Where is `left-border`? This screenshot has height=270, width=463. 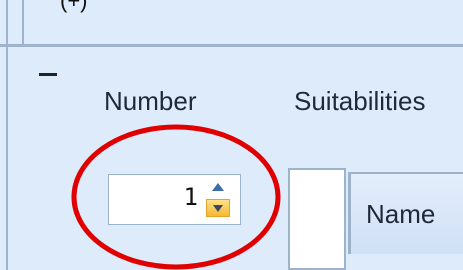 left-border is located at coordinates (7, 135).